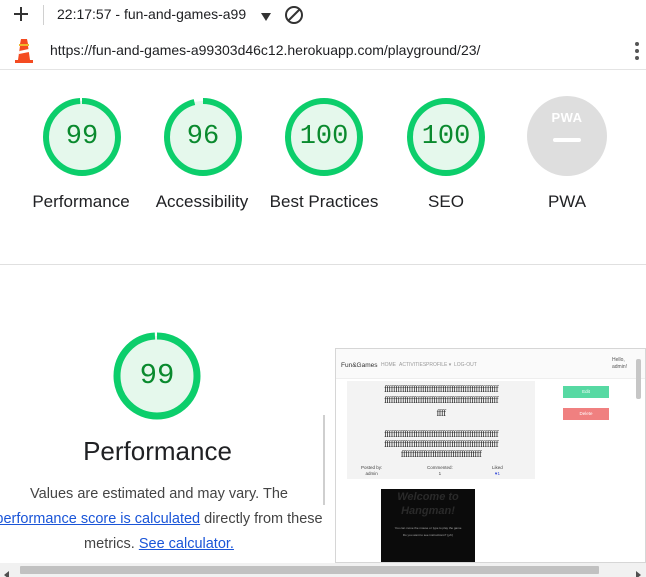 This screenshot has width=646, height=577. What do you see at coordinates (618, 360) in the screenshot?
I see `thumb-hello: Hello,` at bounding box center [618, 360].